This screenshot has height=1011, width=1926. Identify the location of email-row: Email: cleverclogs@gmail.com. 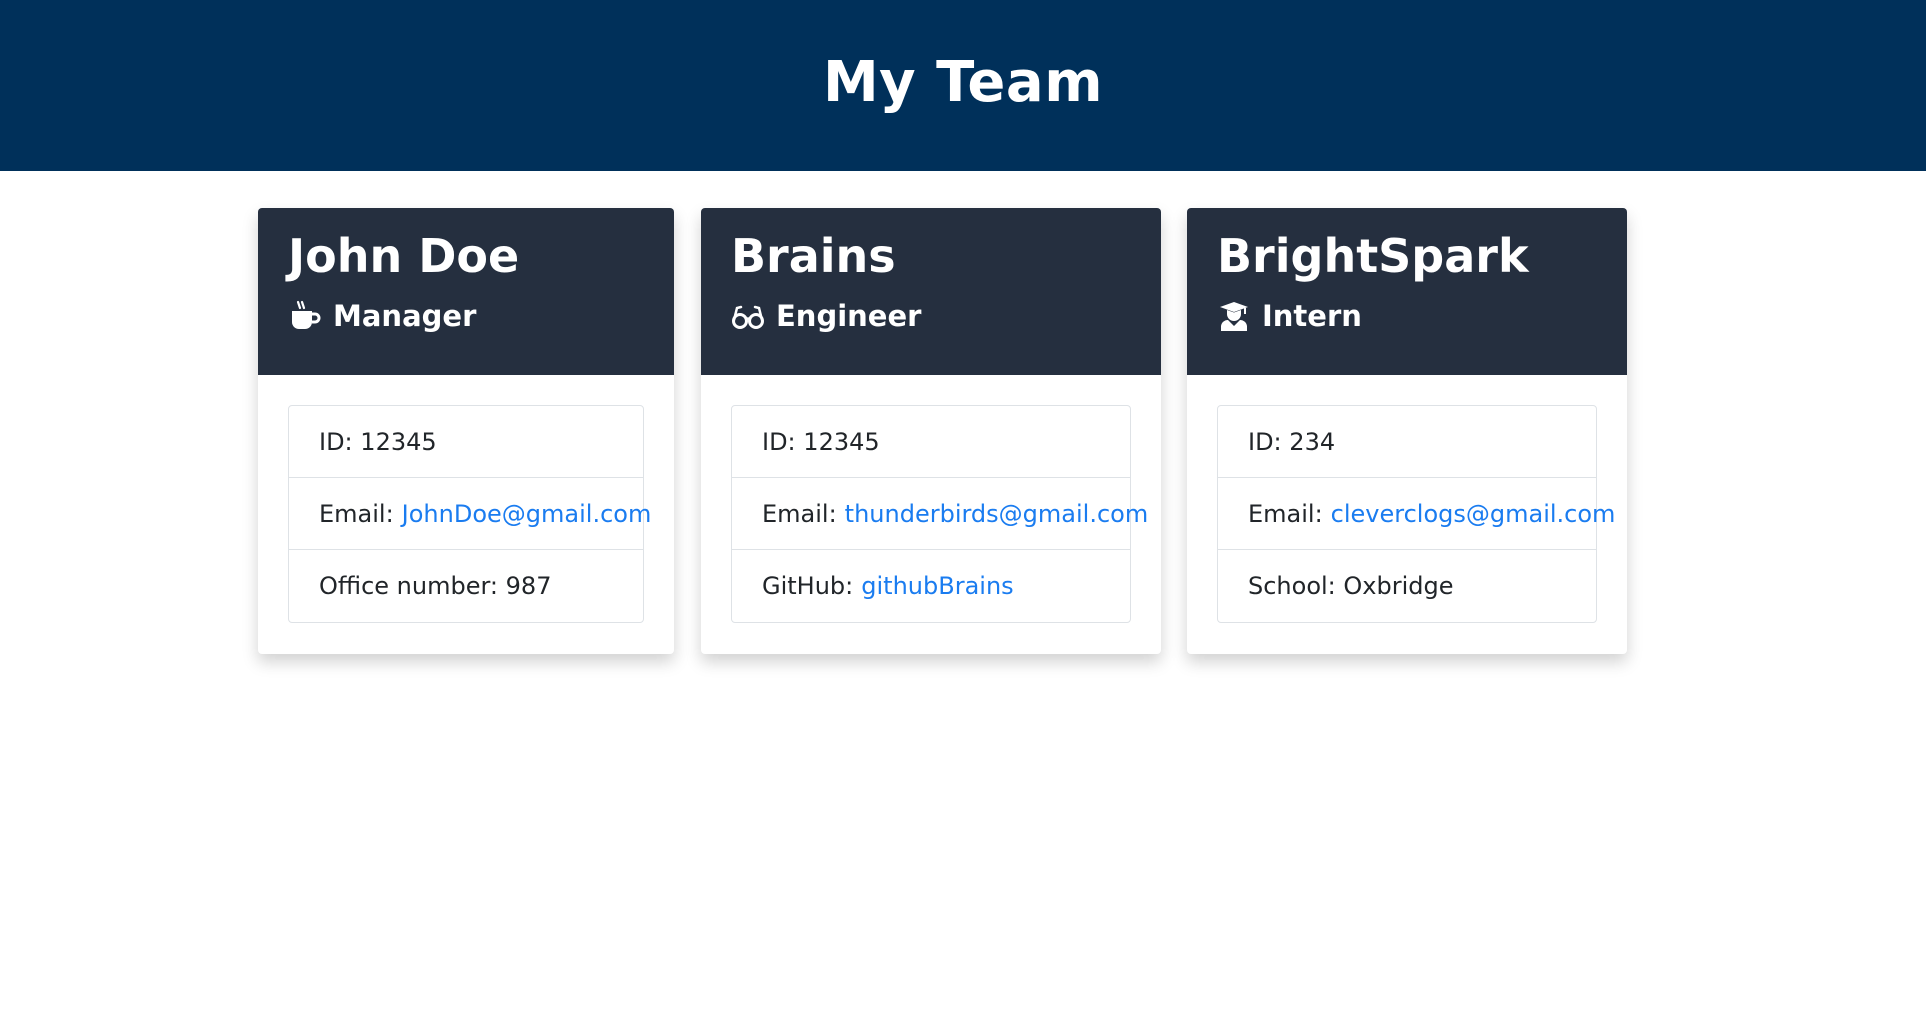
(1416, 514).